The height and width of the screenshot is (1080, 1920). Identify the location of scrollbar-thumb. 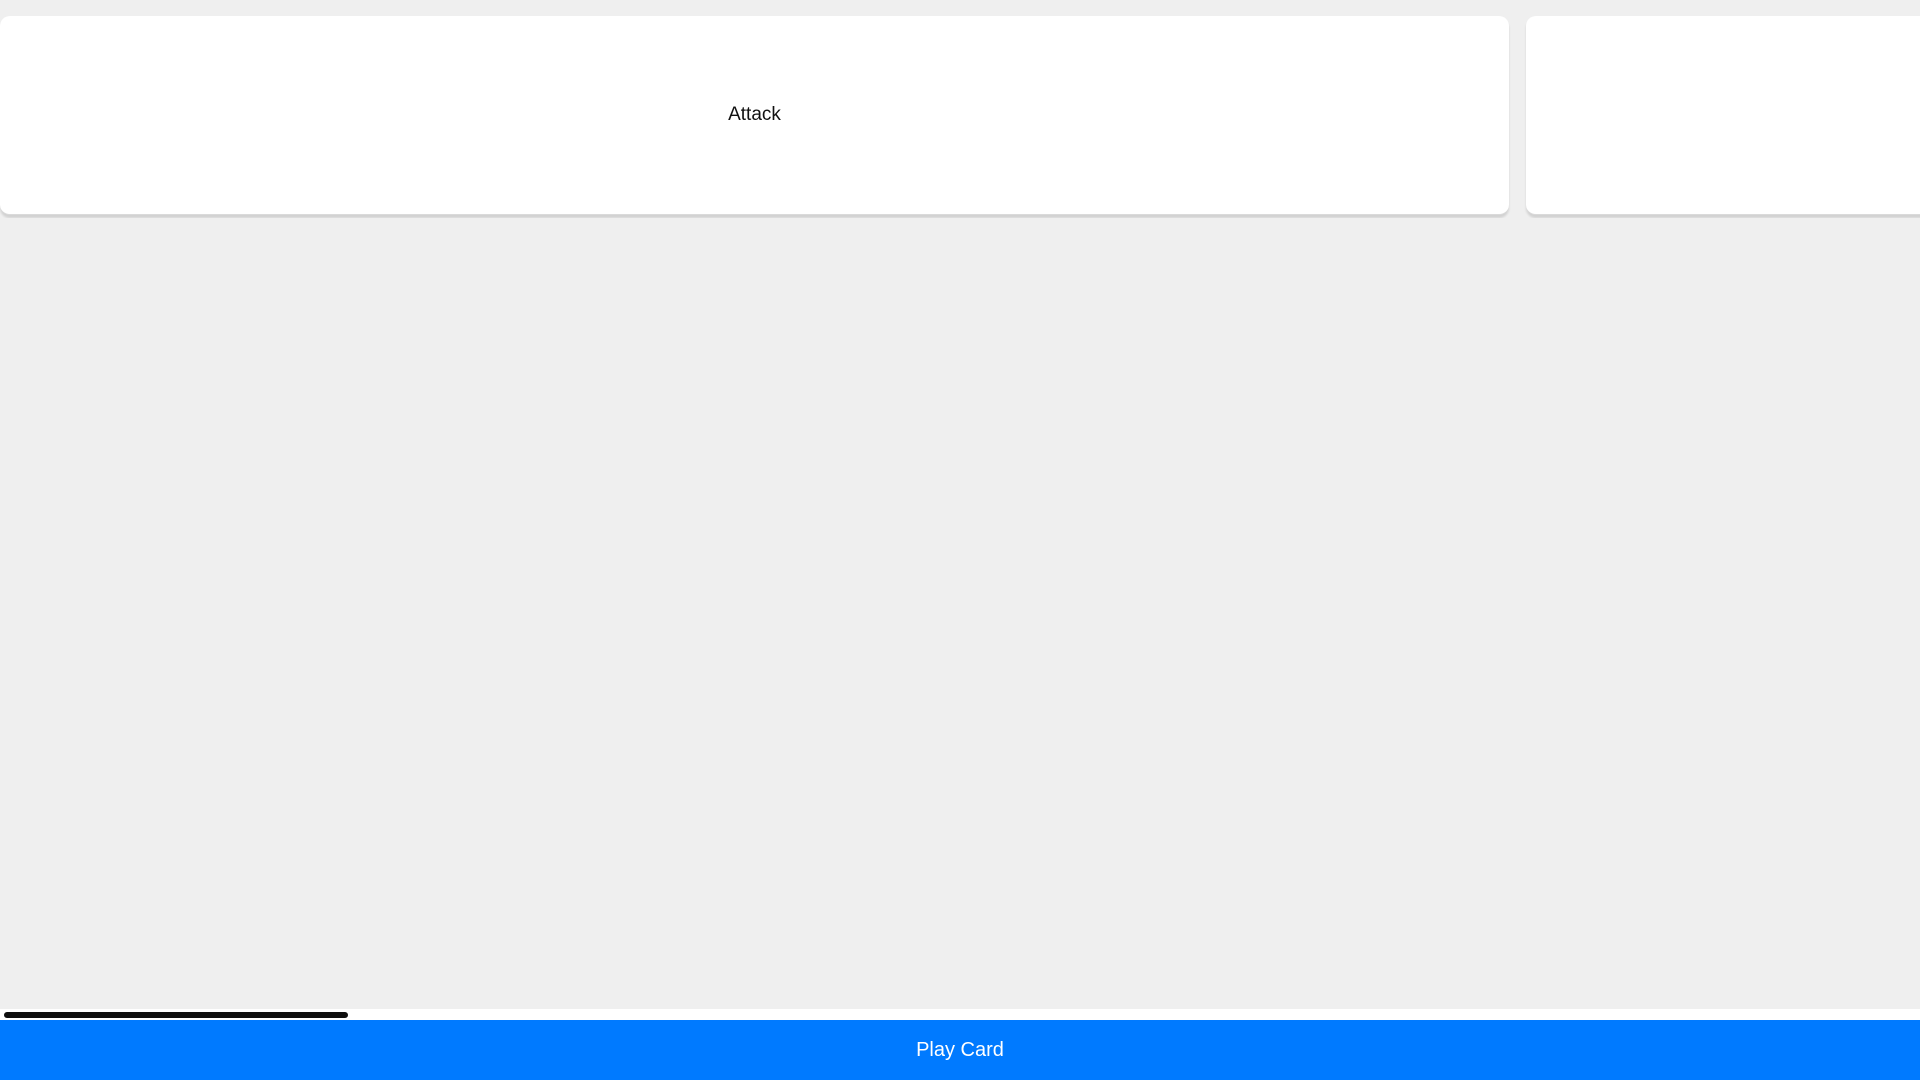
(176, 1015).